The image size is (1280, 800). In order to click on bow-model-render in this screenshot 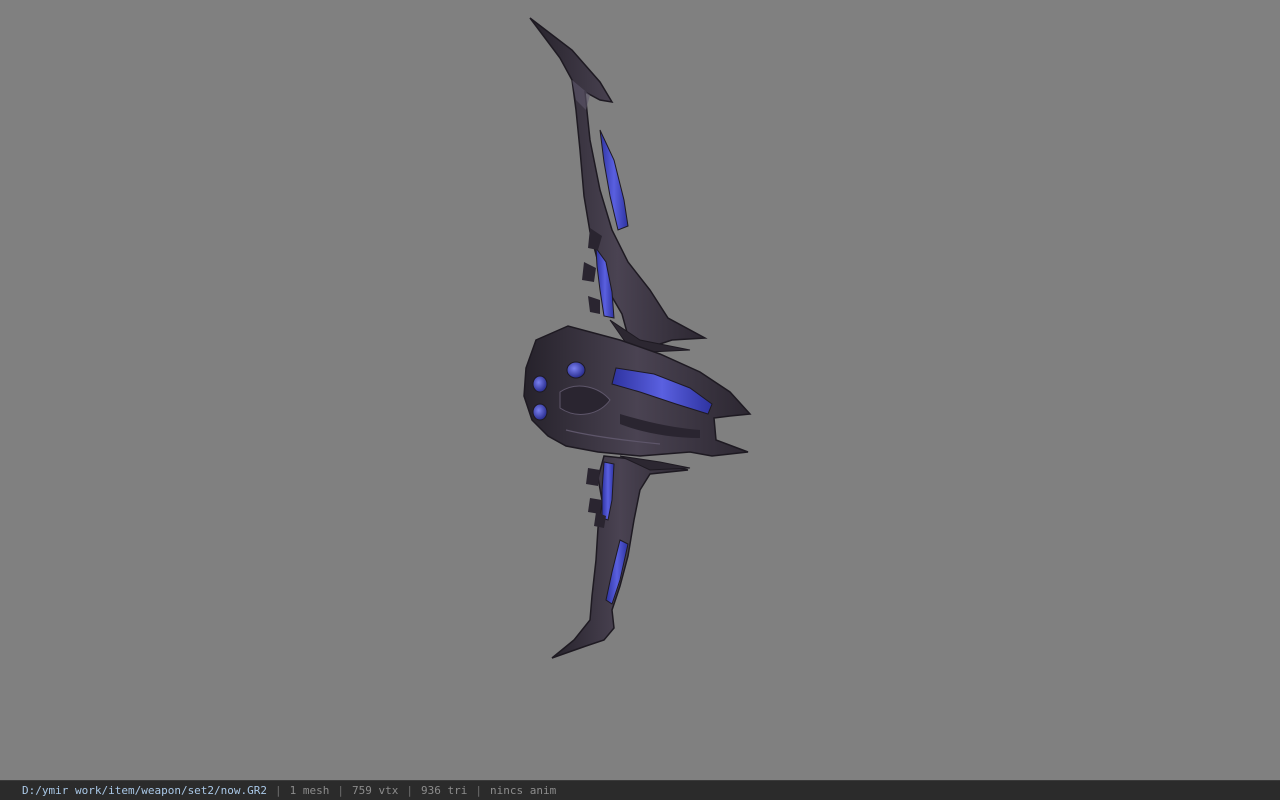, I will do `click(637, 338)`.